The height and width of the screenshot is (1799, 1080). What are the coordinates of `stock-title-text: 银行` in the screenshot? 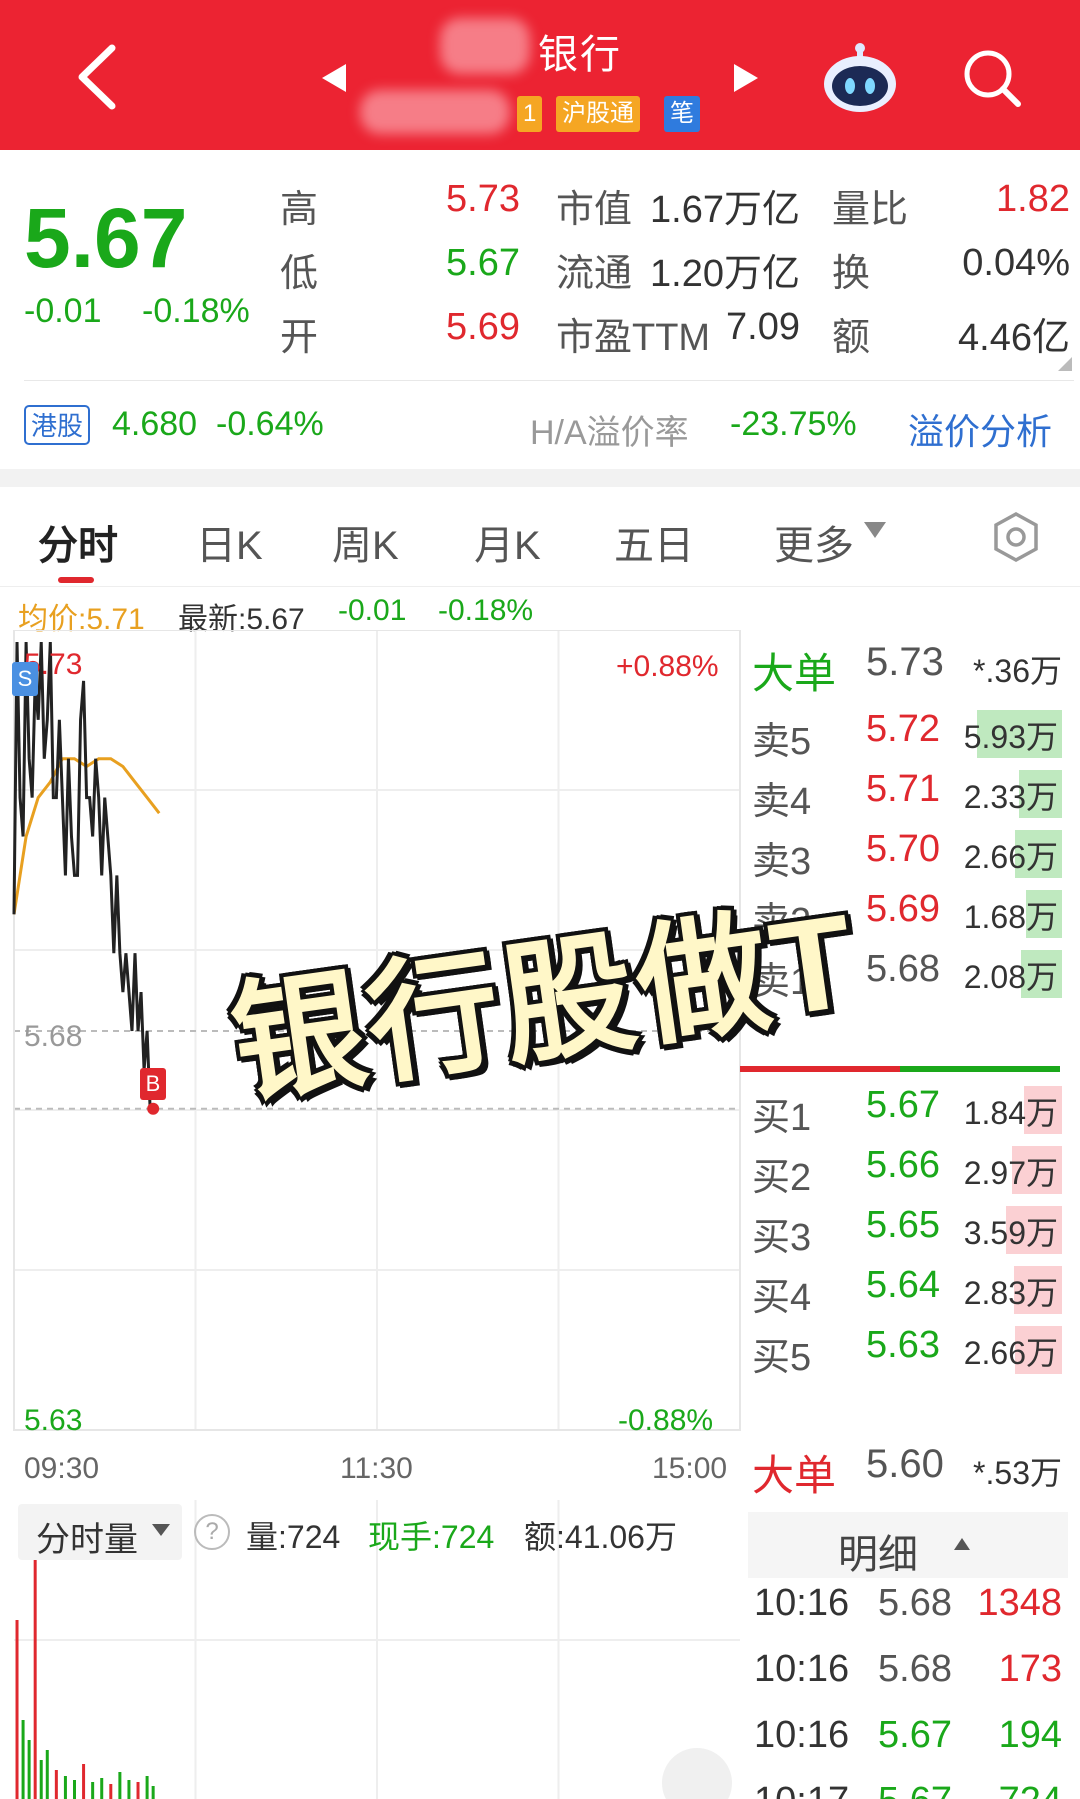 It's located at (580, 55).